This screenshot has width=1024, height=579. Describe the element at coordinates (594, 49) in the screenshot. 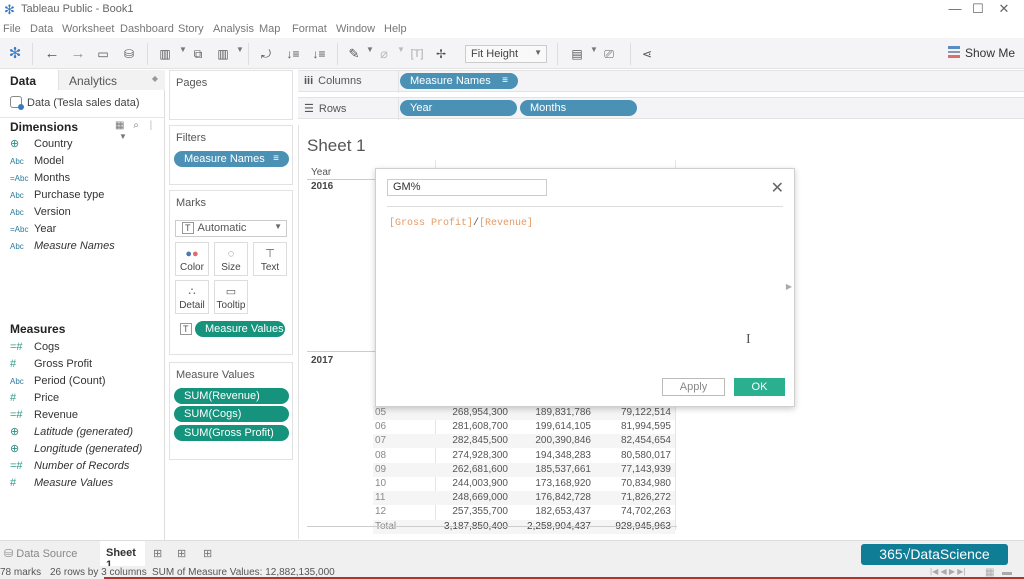

I see `show-cards-dropdown-icon: ▼` at that location.